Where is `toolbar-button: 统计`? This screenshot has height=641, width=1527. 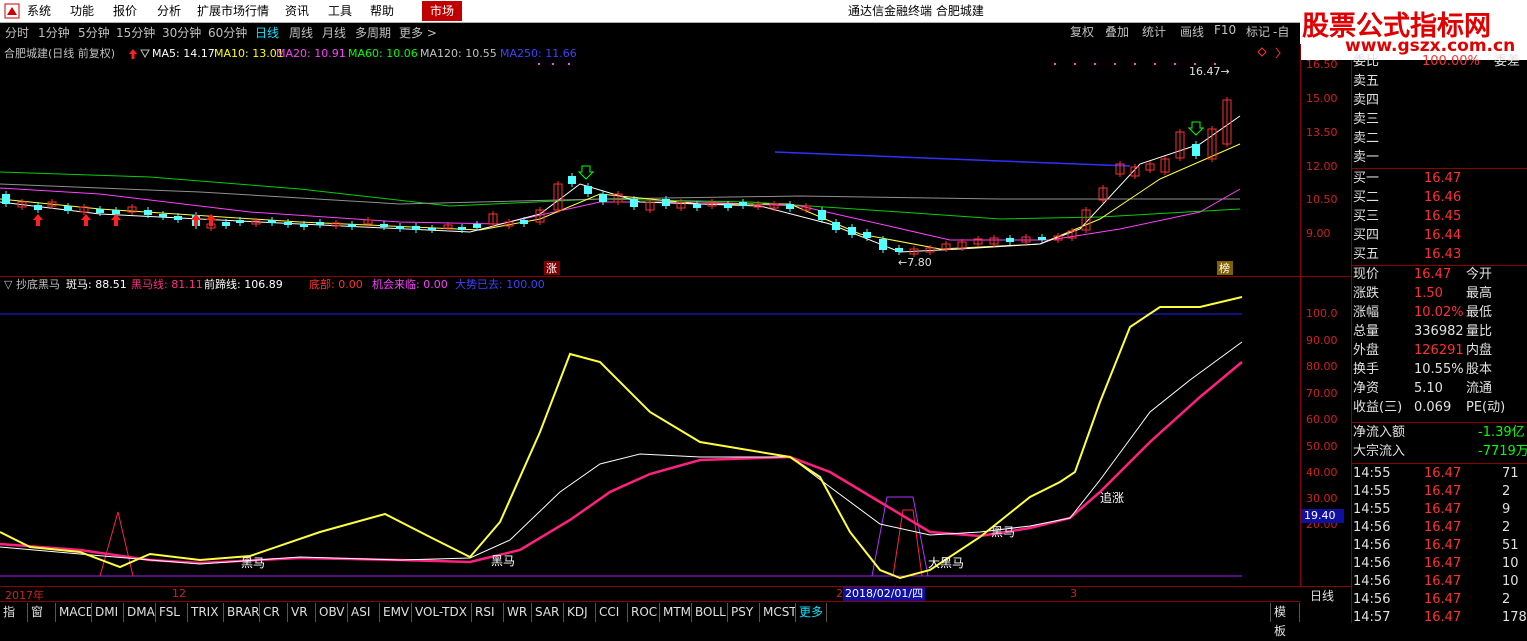 toolbar-button: 统计 is located at coordinates (1154, 31).